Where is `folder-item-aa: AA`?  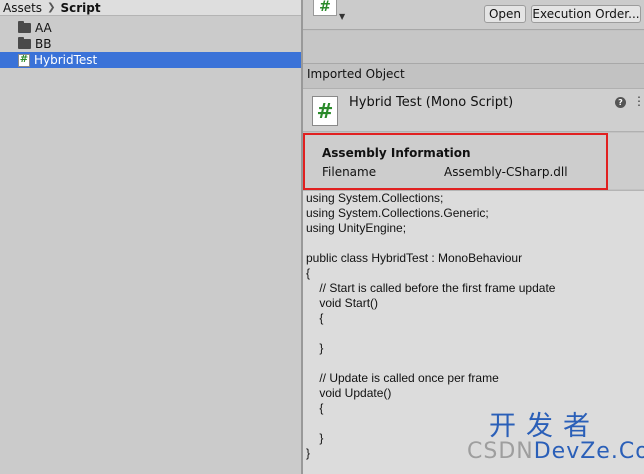 folder-item-aa: AA is located at coordinates (150, 28).